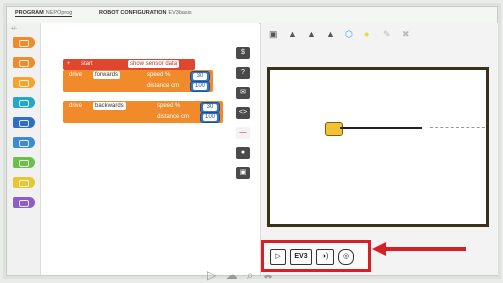 The width and height of the screenshot is (503, 283). What do you see at coordinates (24, 182) in the screenshot?
I see `category-colour-icon` at bounding box center [24, 182].